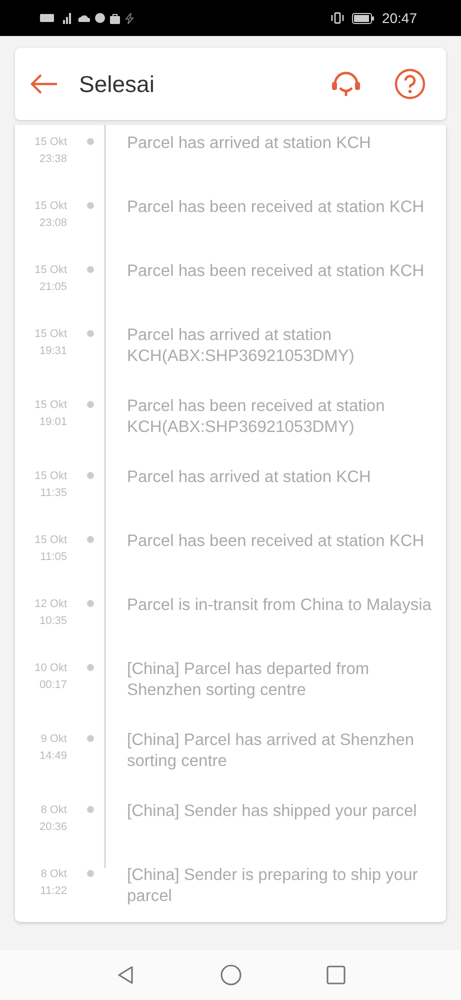  I want to click on back-arrow-icon, so click(44, 84).